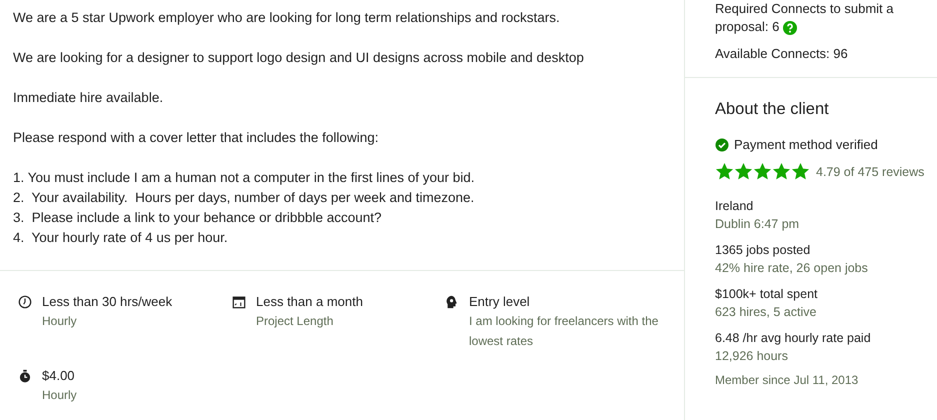 The width and height of the screenshot is (937, 420). Describe the element at coordinates (244, 198) in the screenshot. I see `requirement-line: 2. Your availability. Hours per days, number of days per week and timezone.` at that location.